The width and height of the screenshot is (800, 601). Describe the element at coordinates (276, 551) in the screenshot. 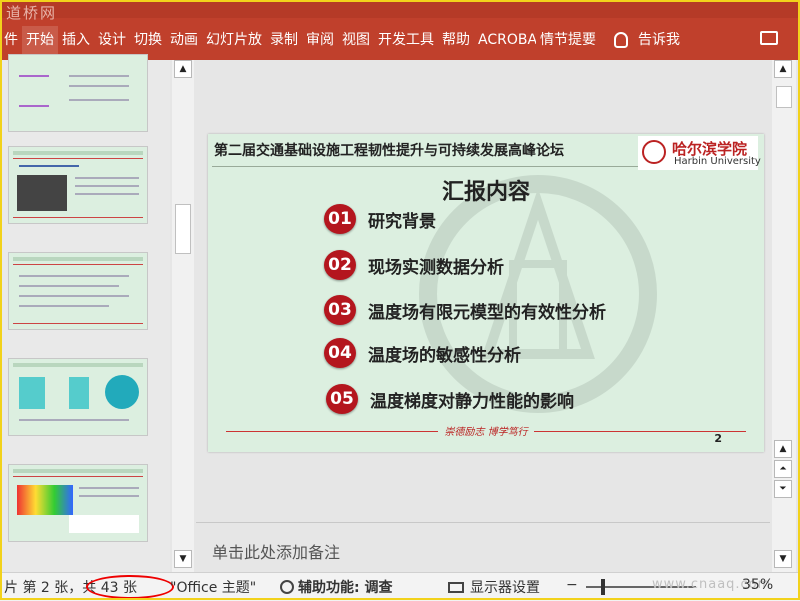

I see `notes-placeholder: 单击此处添加备注` at that location.